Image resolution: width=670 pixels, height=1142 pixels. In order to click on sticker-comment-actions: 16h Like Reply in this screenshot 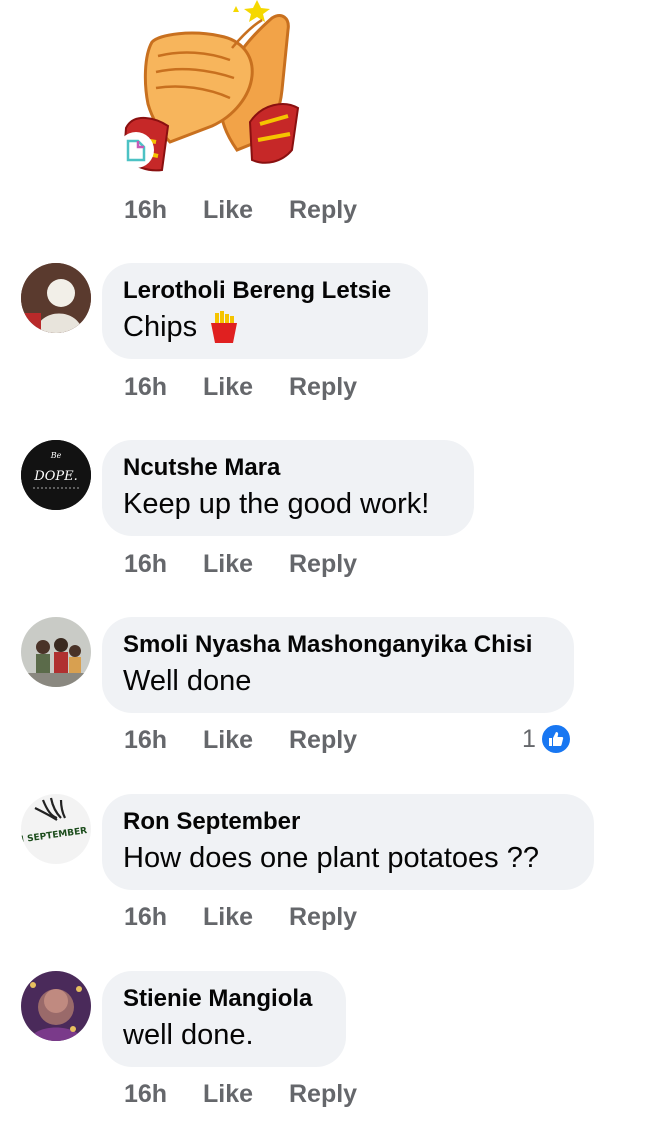, I will do `click(240, 210)`.